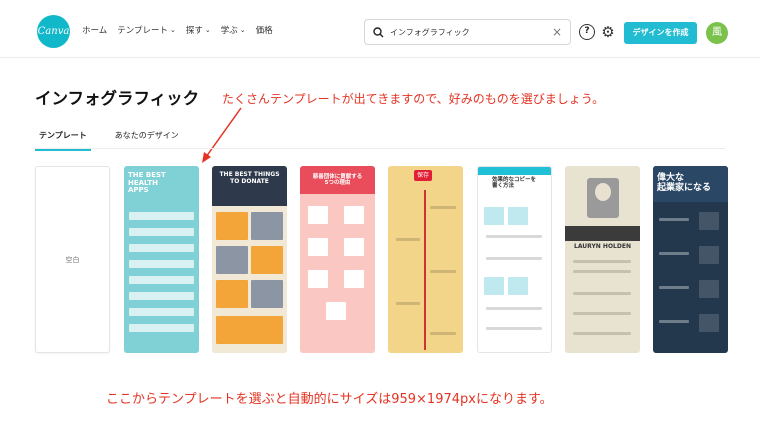 The width and height of the screenshot is (760, 428). I want to click on help-icon: ?, so click(587, 32).